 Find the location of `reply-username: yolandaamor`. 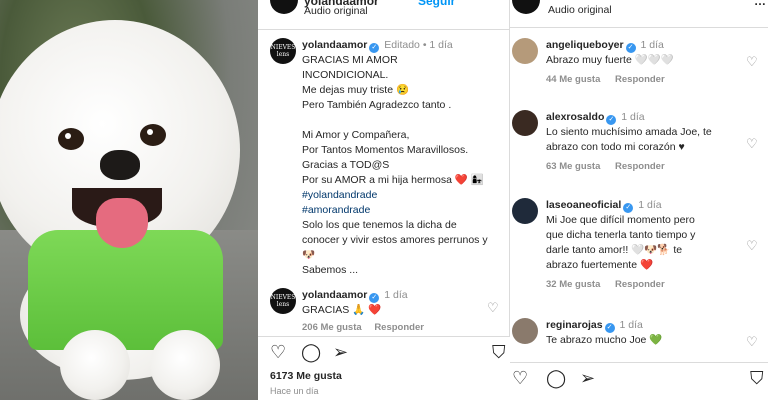

reply-username: yolandaamor is located at coordinates (334, 295).